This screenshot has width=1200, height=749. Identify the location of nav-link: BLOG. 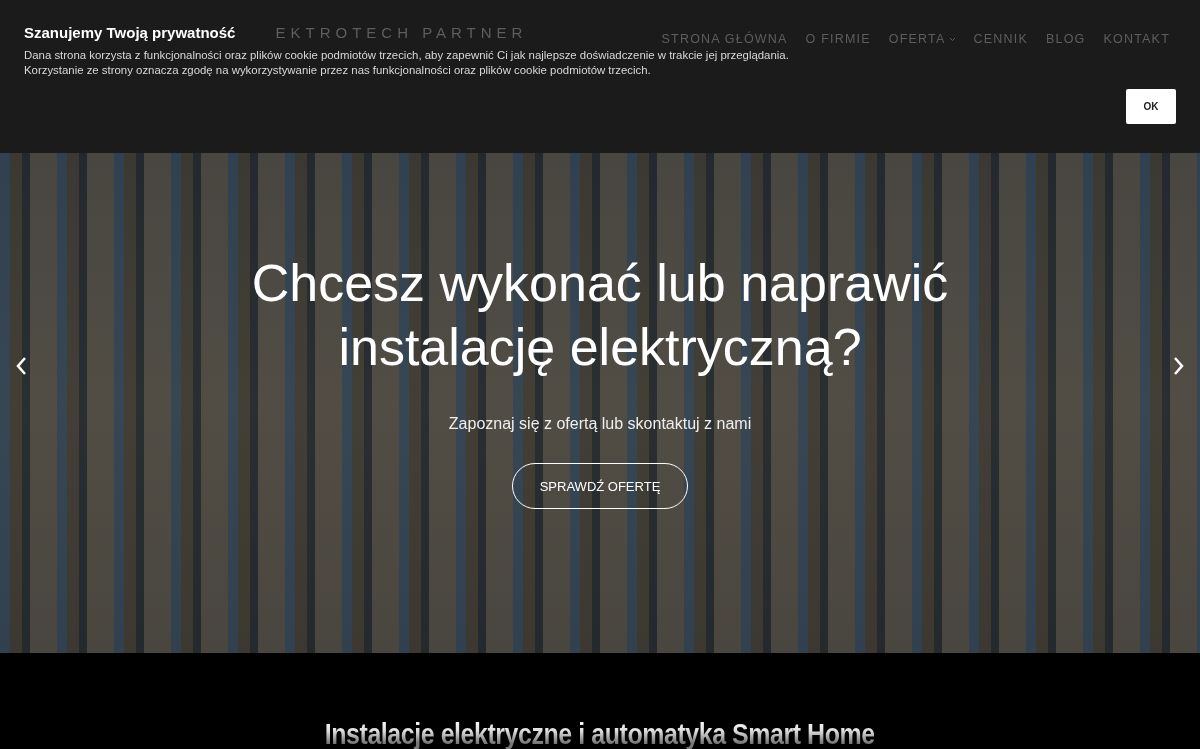
(1065, 39).